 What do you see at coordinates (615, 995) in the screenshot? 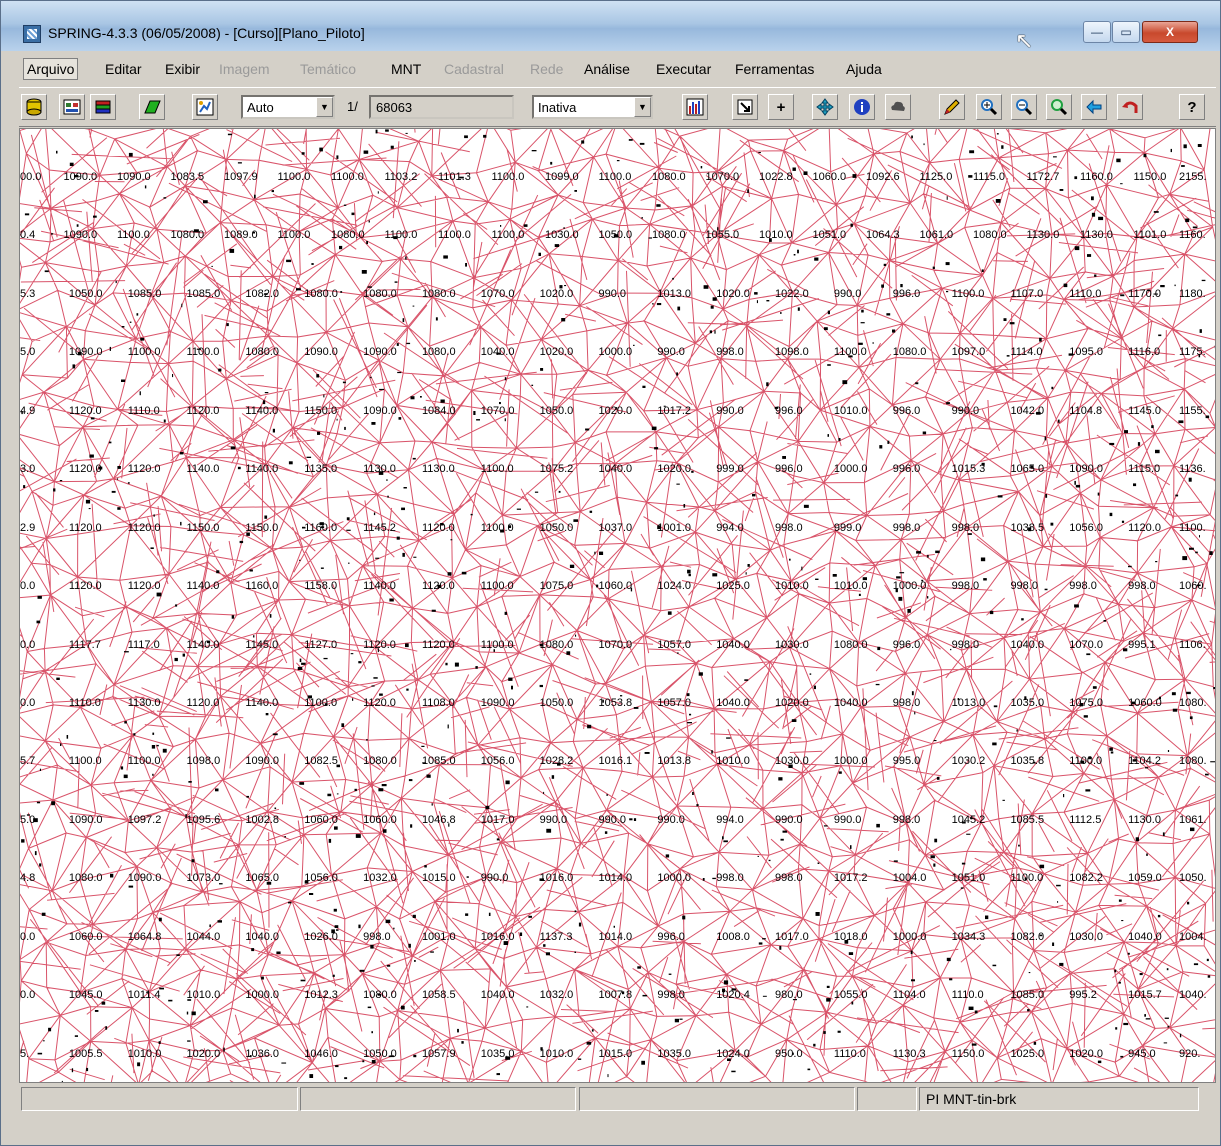
I see `elevation-label: 1007.8` at bounding box center [615, 995].